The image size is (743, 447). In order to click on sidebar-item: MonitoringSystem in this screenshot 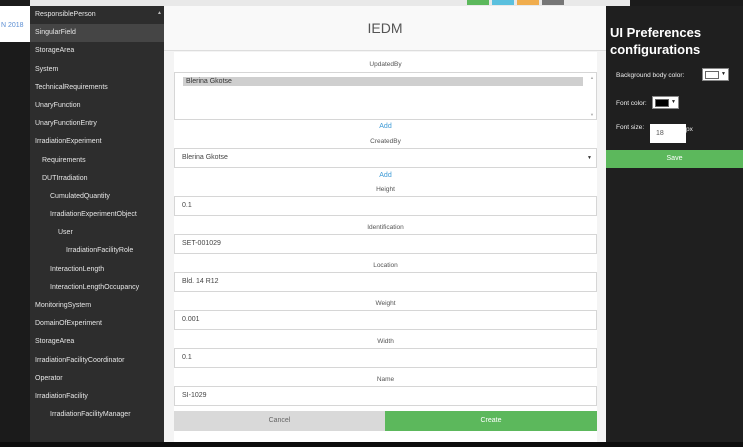, I will do `click(97, 306)`.